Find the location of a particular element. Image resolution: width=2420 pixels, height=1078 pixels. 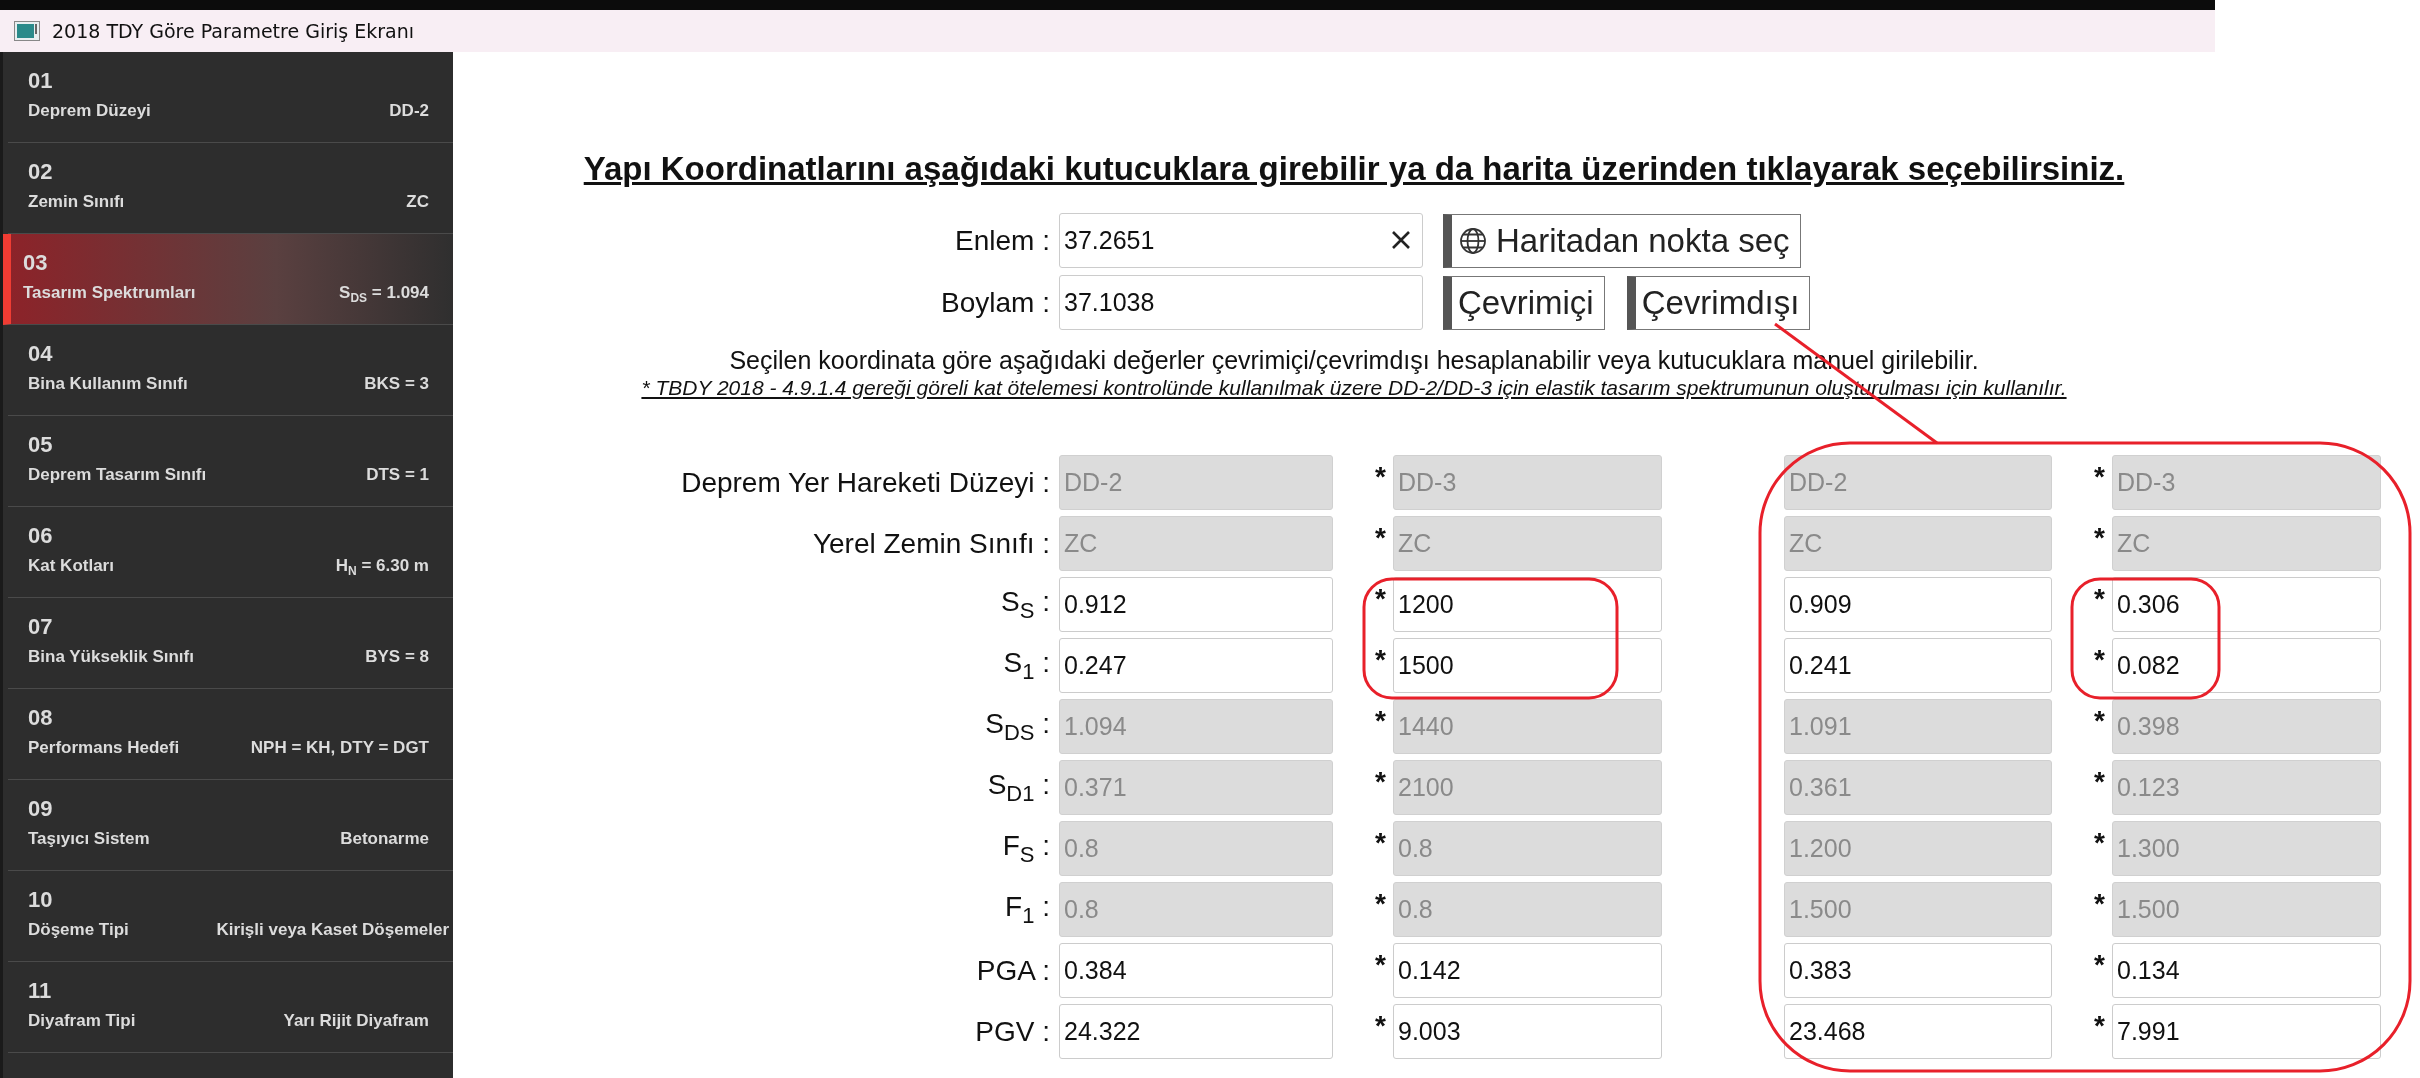

app-icon is located at coordinates (27, 31).